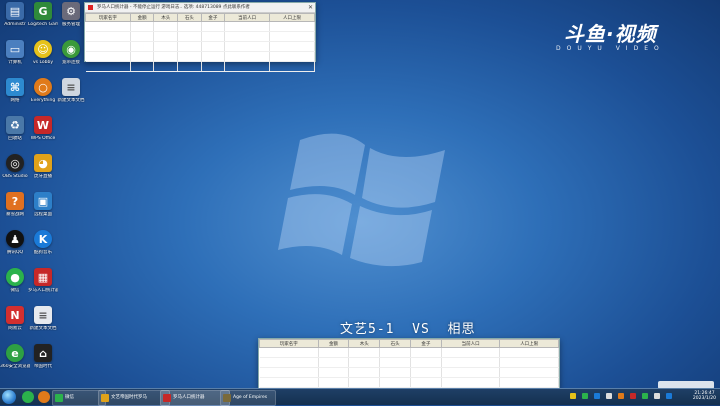 The width and height of the screenshot is (720, 406). What do you see at coordinates (15, 11) in the screenshot?
I see `user-folder-icon: ▤` at bounding box center [15, 11].